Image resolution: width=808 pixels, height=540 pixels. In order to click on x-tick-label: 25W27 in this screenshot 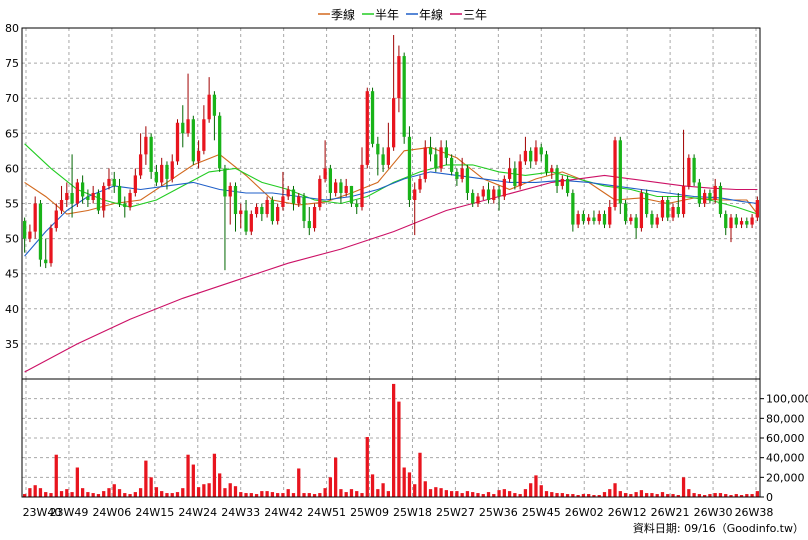, I will do `click(455, 512)`.